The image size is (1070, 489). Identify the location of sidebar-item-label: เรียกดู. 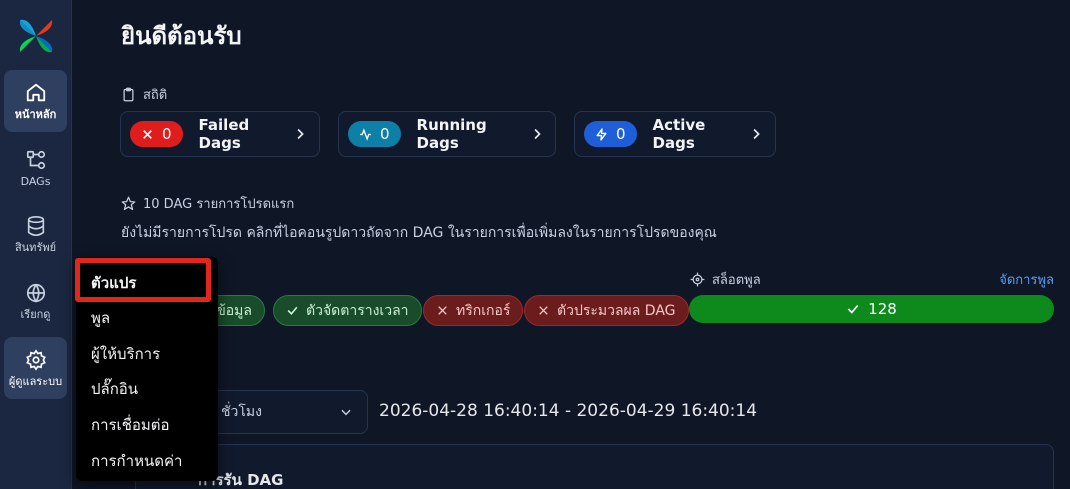
(35, 314).